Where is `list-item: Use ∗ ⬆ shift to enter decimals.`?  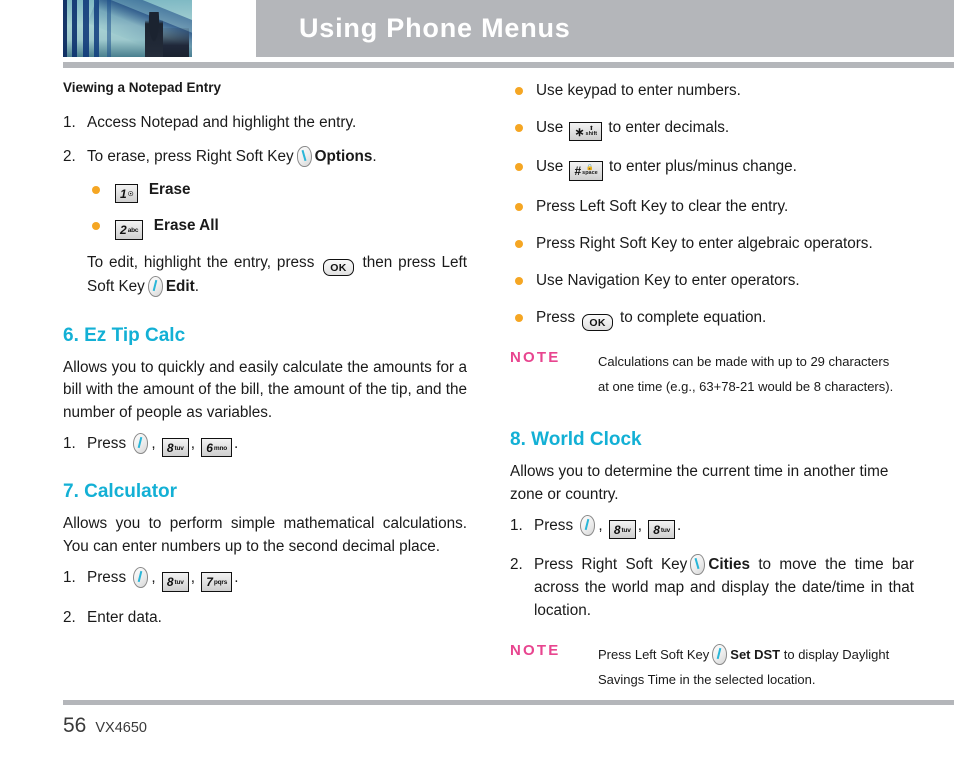
list-item: Use ∗ ⬆ shift to enter decimals. is located at coordinates (712, 129).